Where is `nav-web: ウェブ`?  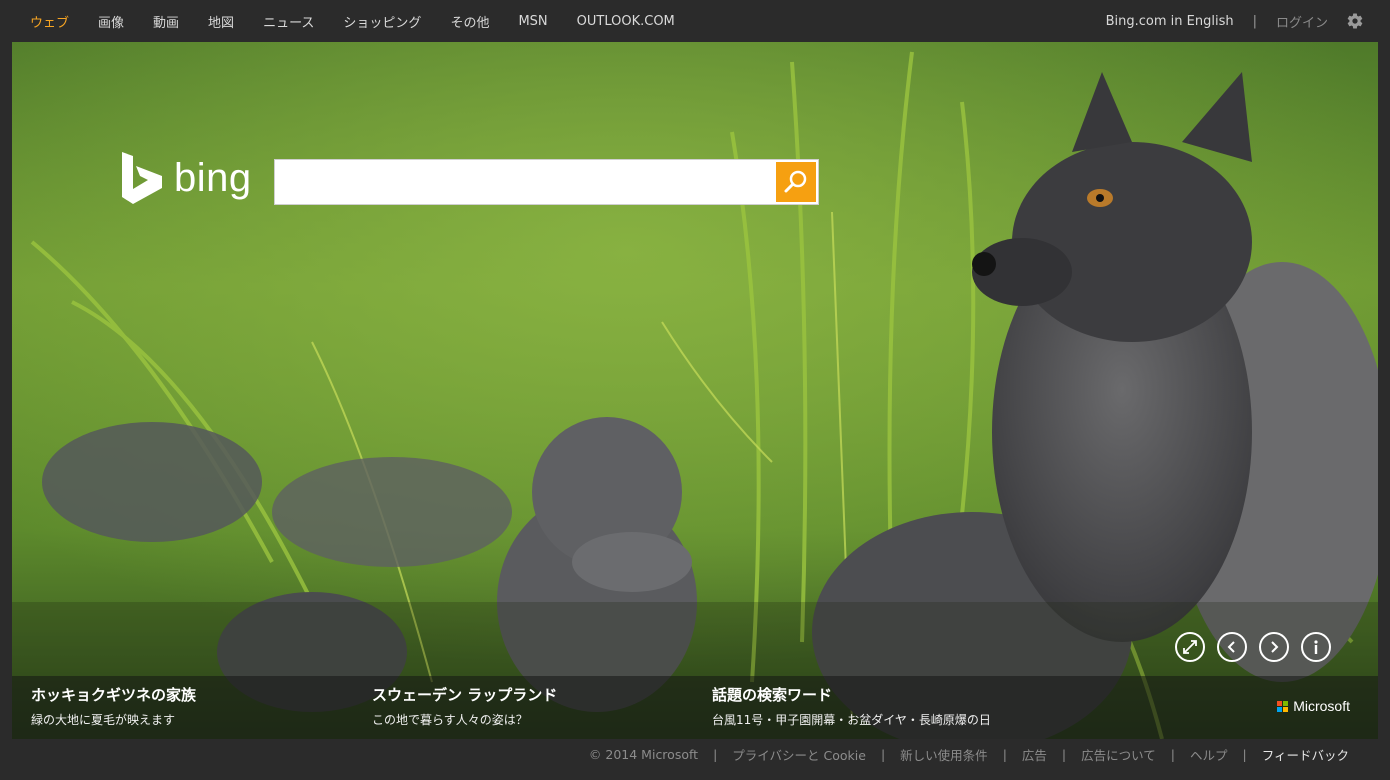 nav-web: ウェブ is located at coordinates (49, 21).